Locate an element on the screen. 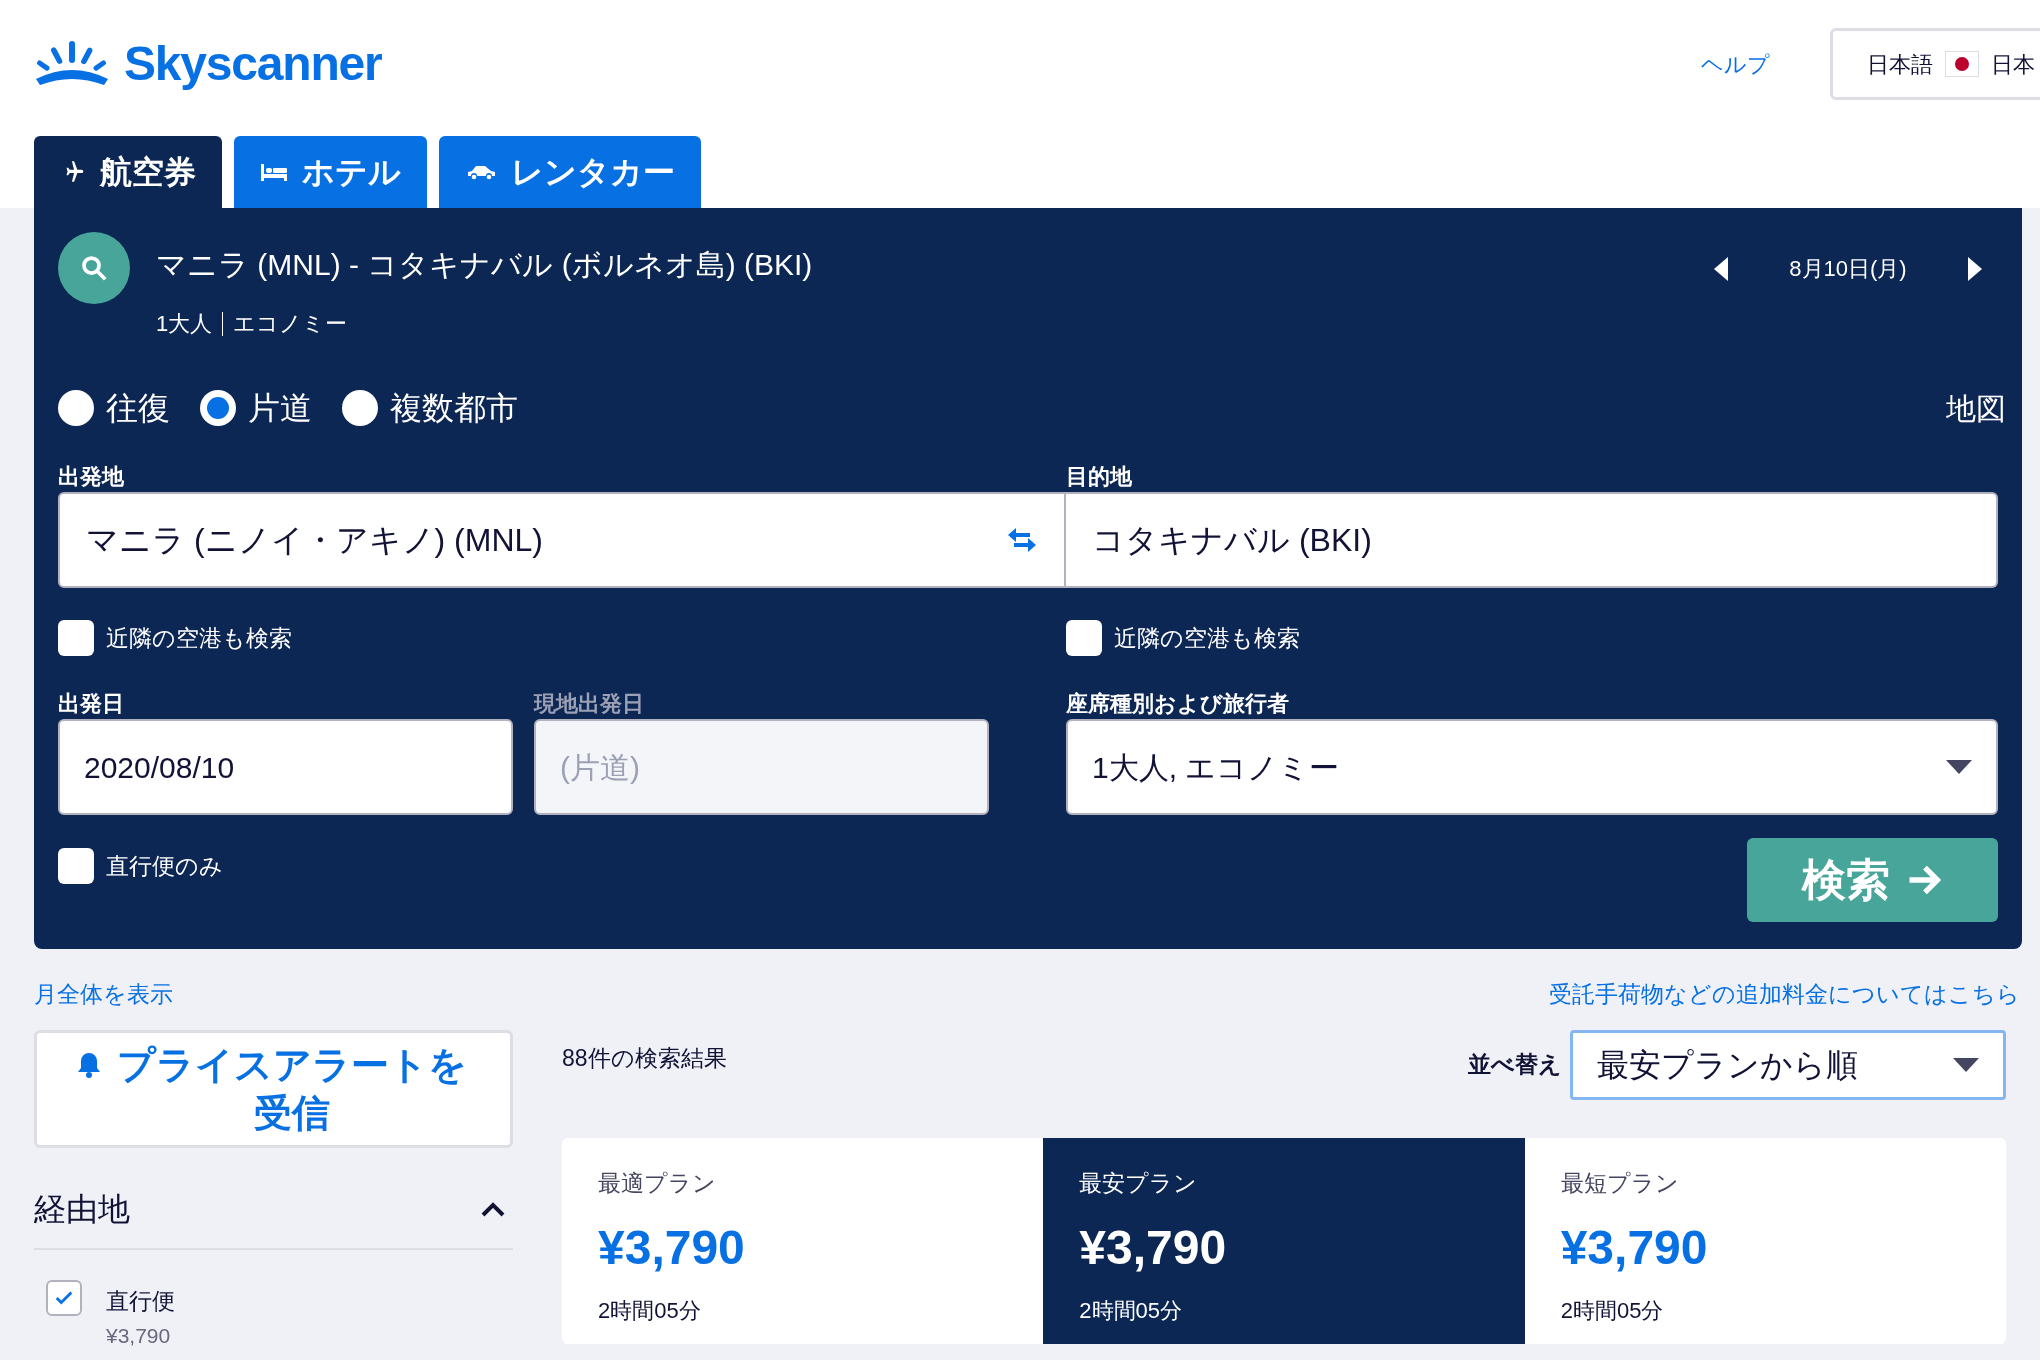 This screenshot has width=2040, height=1360. chevron-up-icon is located at coordinates (493, 1208).